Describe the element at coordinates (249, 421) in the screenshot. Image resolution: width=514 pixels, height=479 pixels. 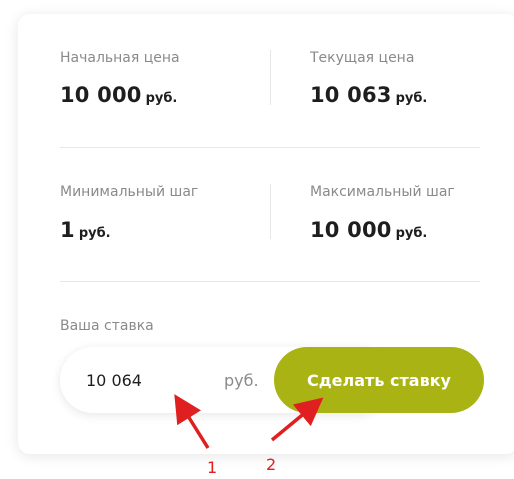
I see `annotation-arrows` at that location.